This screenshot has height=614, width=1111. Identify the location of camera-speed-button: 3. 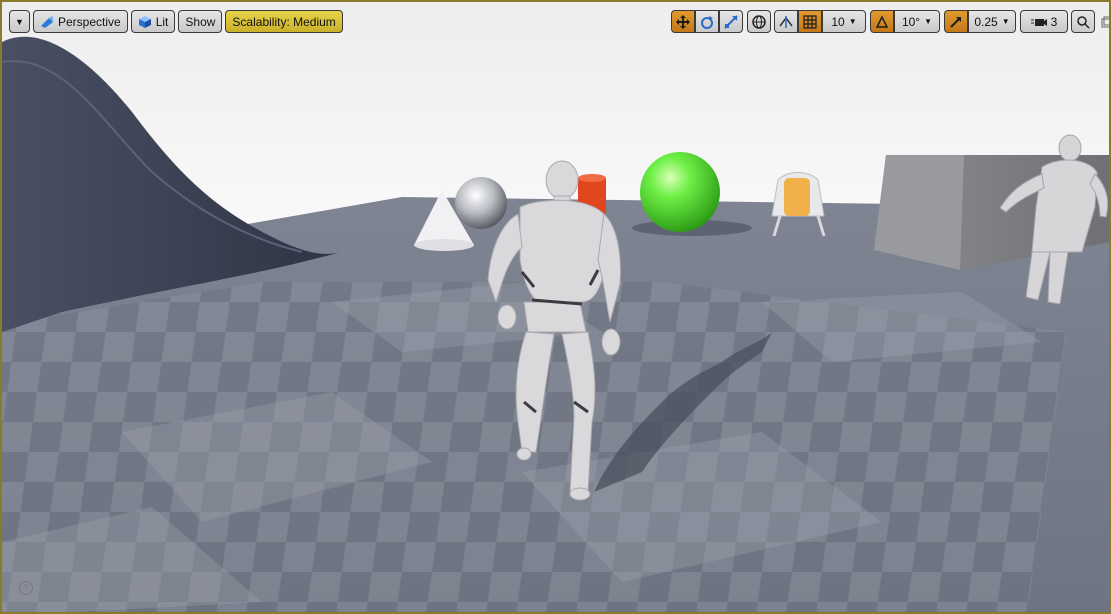
(1044, 21).